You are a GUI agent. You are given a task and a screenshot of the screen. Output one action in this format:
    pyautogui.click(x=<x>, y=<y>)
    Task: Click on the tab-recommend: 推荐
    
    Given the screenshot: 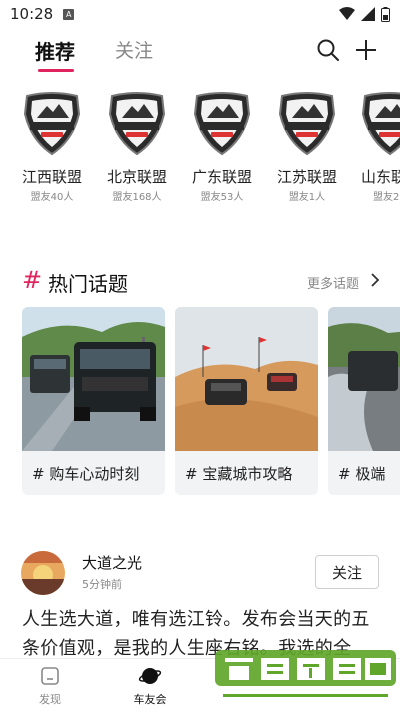 What is the action you would take?
    pyautogui.click(x=55, y=50)
    